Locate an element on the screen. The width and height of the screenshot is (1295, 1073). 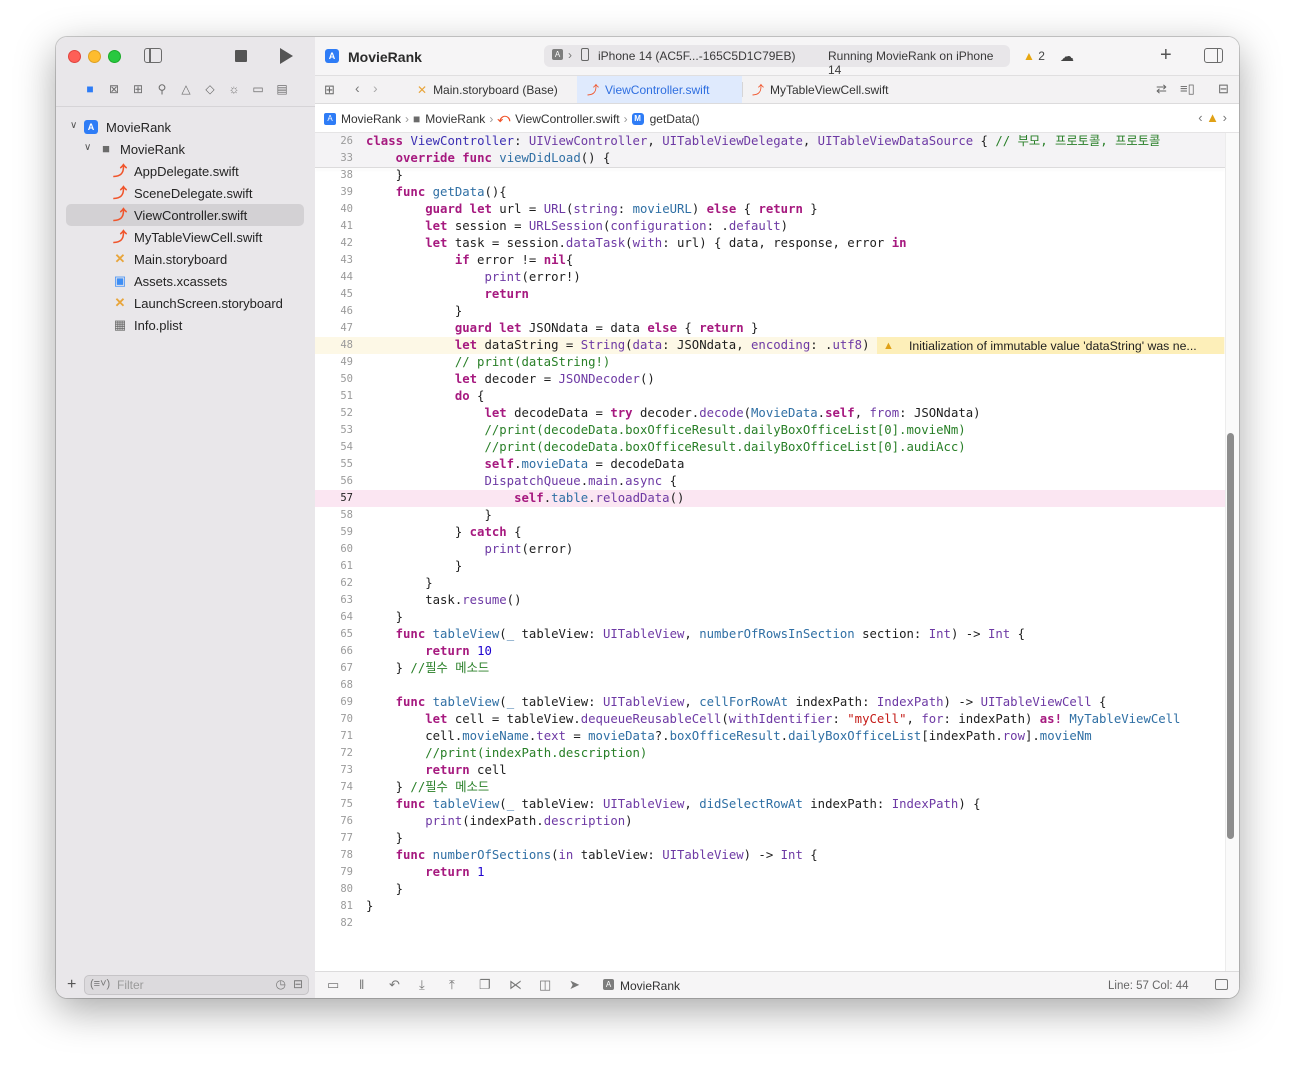
minimize-window-button is located at coordinates (94, 56).